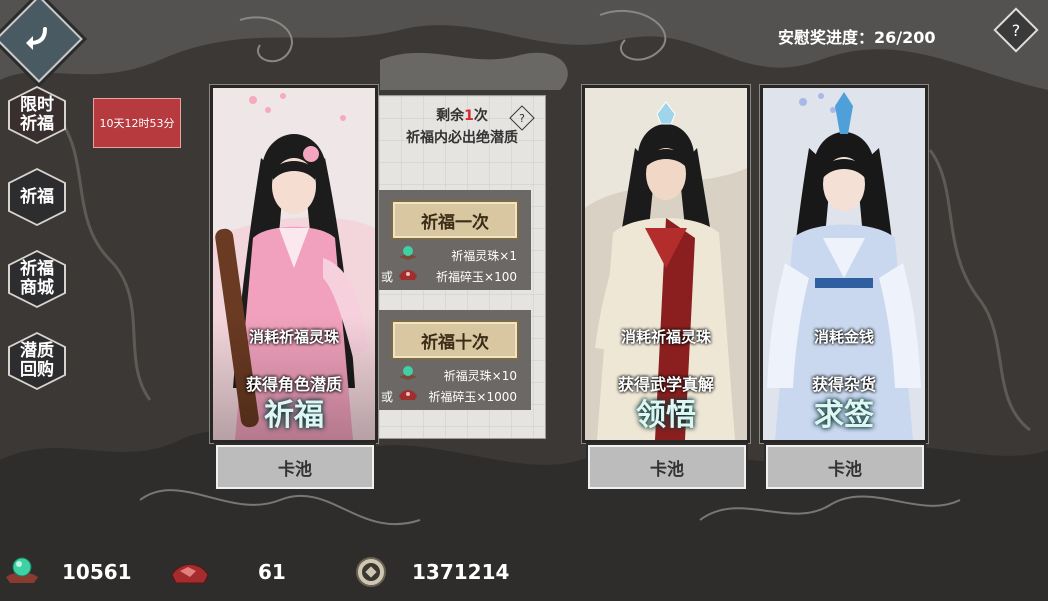  Describe the element at coordinates (371, 572) in the screenshot. I see `coin-icon` at that location.